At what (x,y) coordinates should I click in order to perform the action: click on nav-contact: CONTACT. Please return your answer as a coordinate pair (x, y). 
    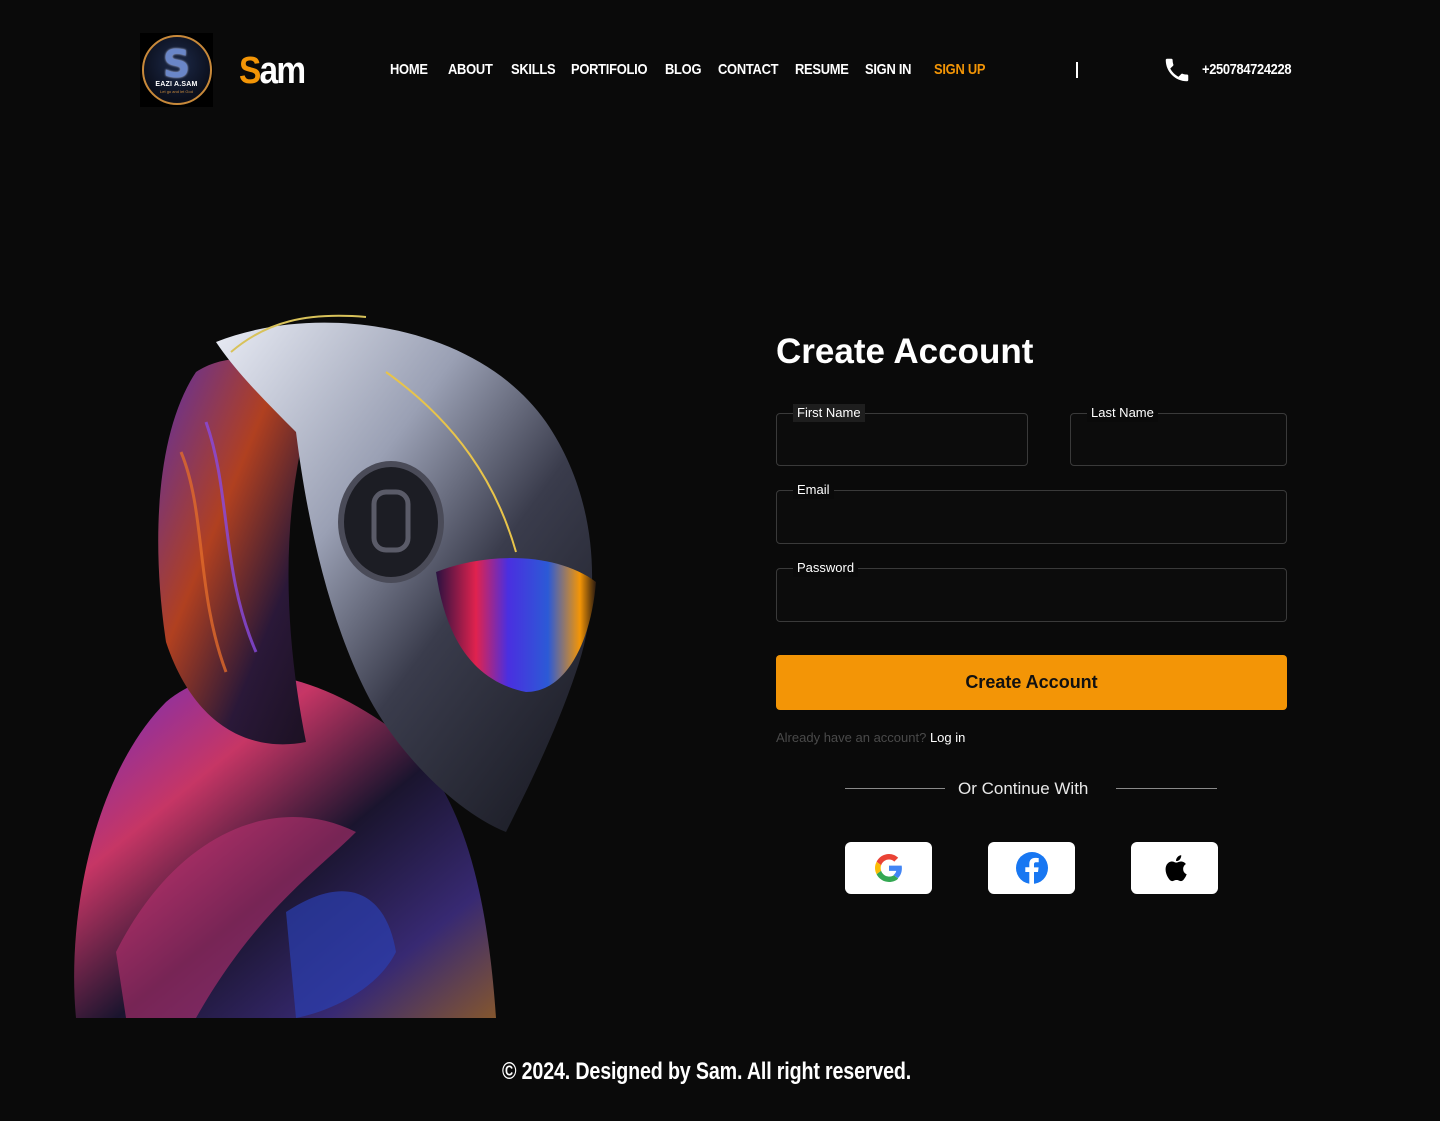
    Looking at the image, I should click on (748, 70).